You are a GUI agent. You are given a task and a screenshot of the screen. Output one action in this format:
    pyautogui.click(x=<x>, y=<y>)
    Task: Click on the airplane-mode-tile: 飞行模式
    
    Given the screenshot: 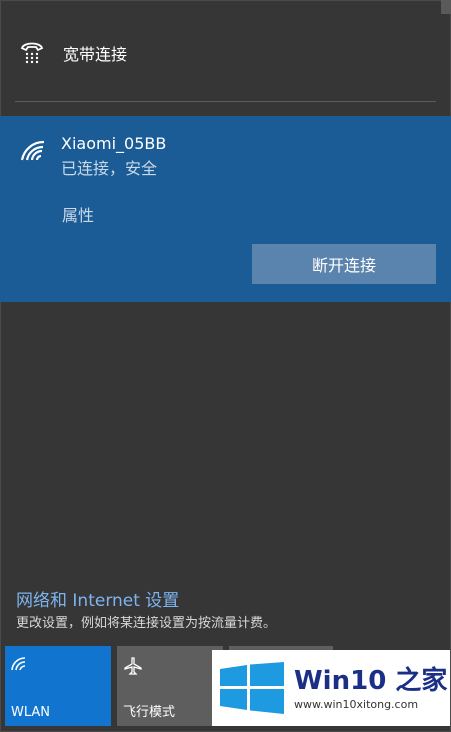 What is the action you would take?
    pyautogui.click(x=170, y=686)
    